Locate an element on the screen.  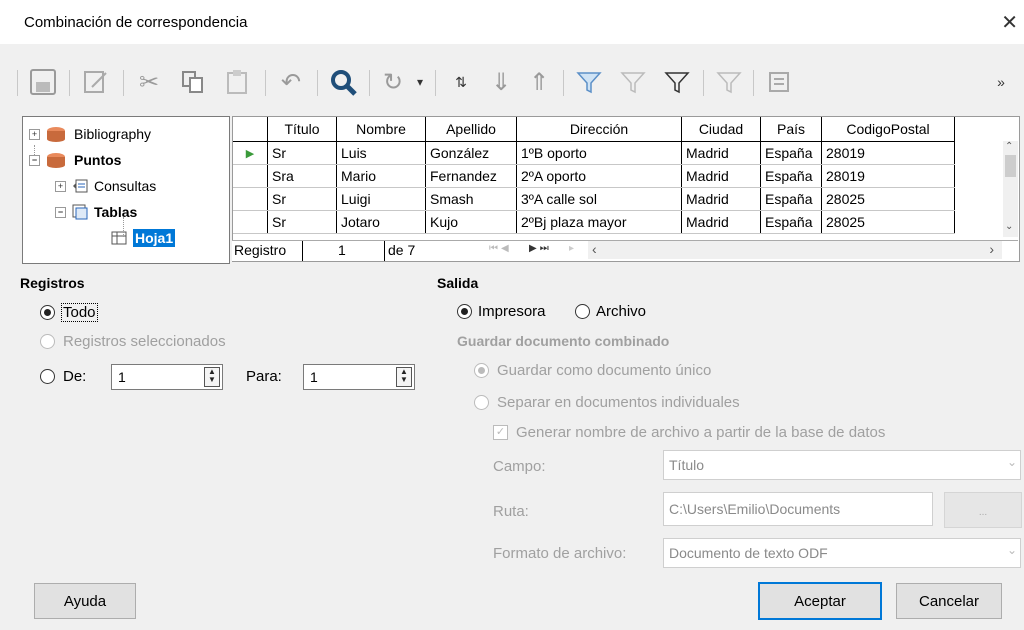
data-to-text-icon is located at coordinates (779, 82).